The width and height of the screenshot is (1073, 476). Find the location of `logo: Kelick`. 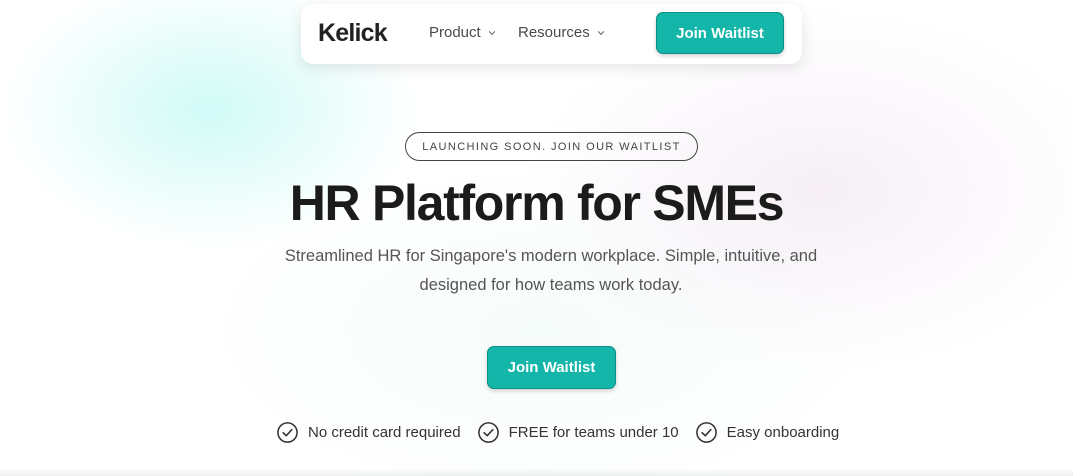

logo: Kelick is located at coordinates (353, 33).